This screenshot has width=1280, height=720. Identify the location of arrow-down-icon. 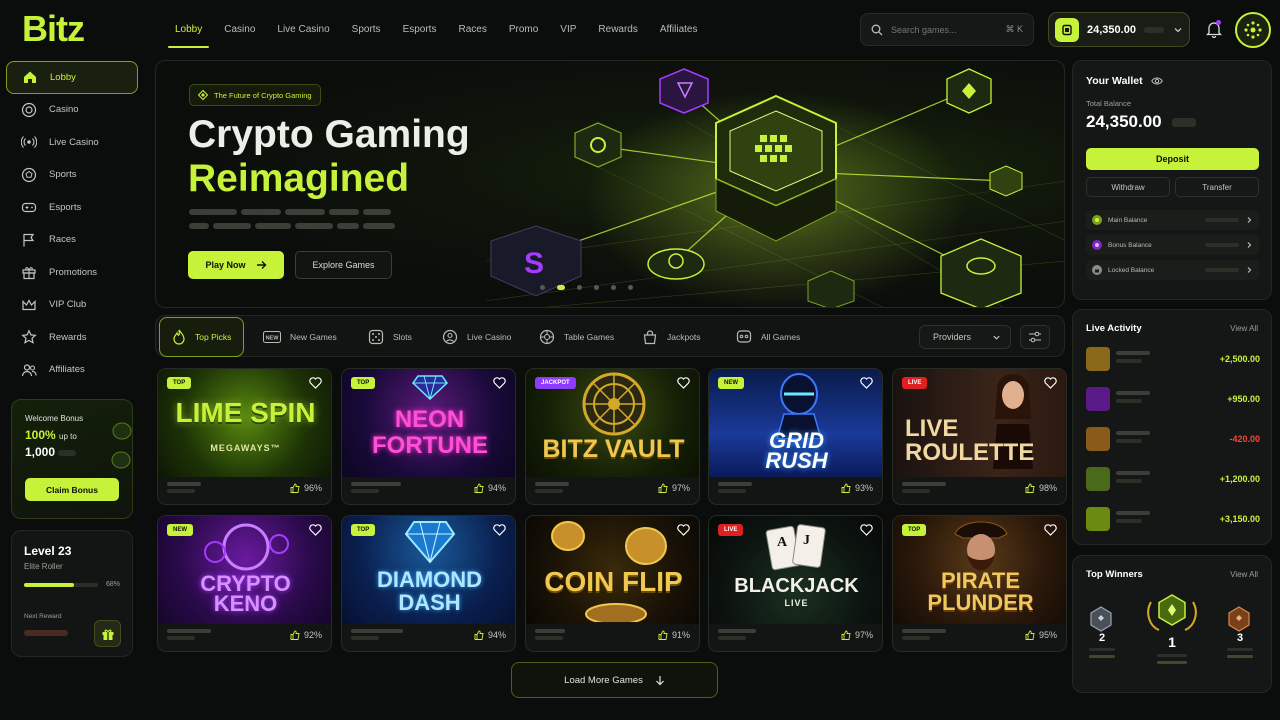
(659, 680).